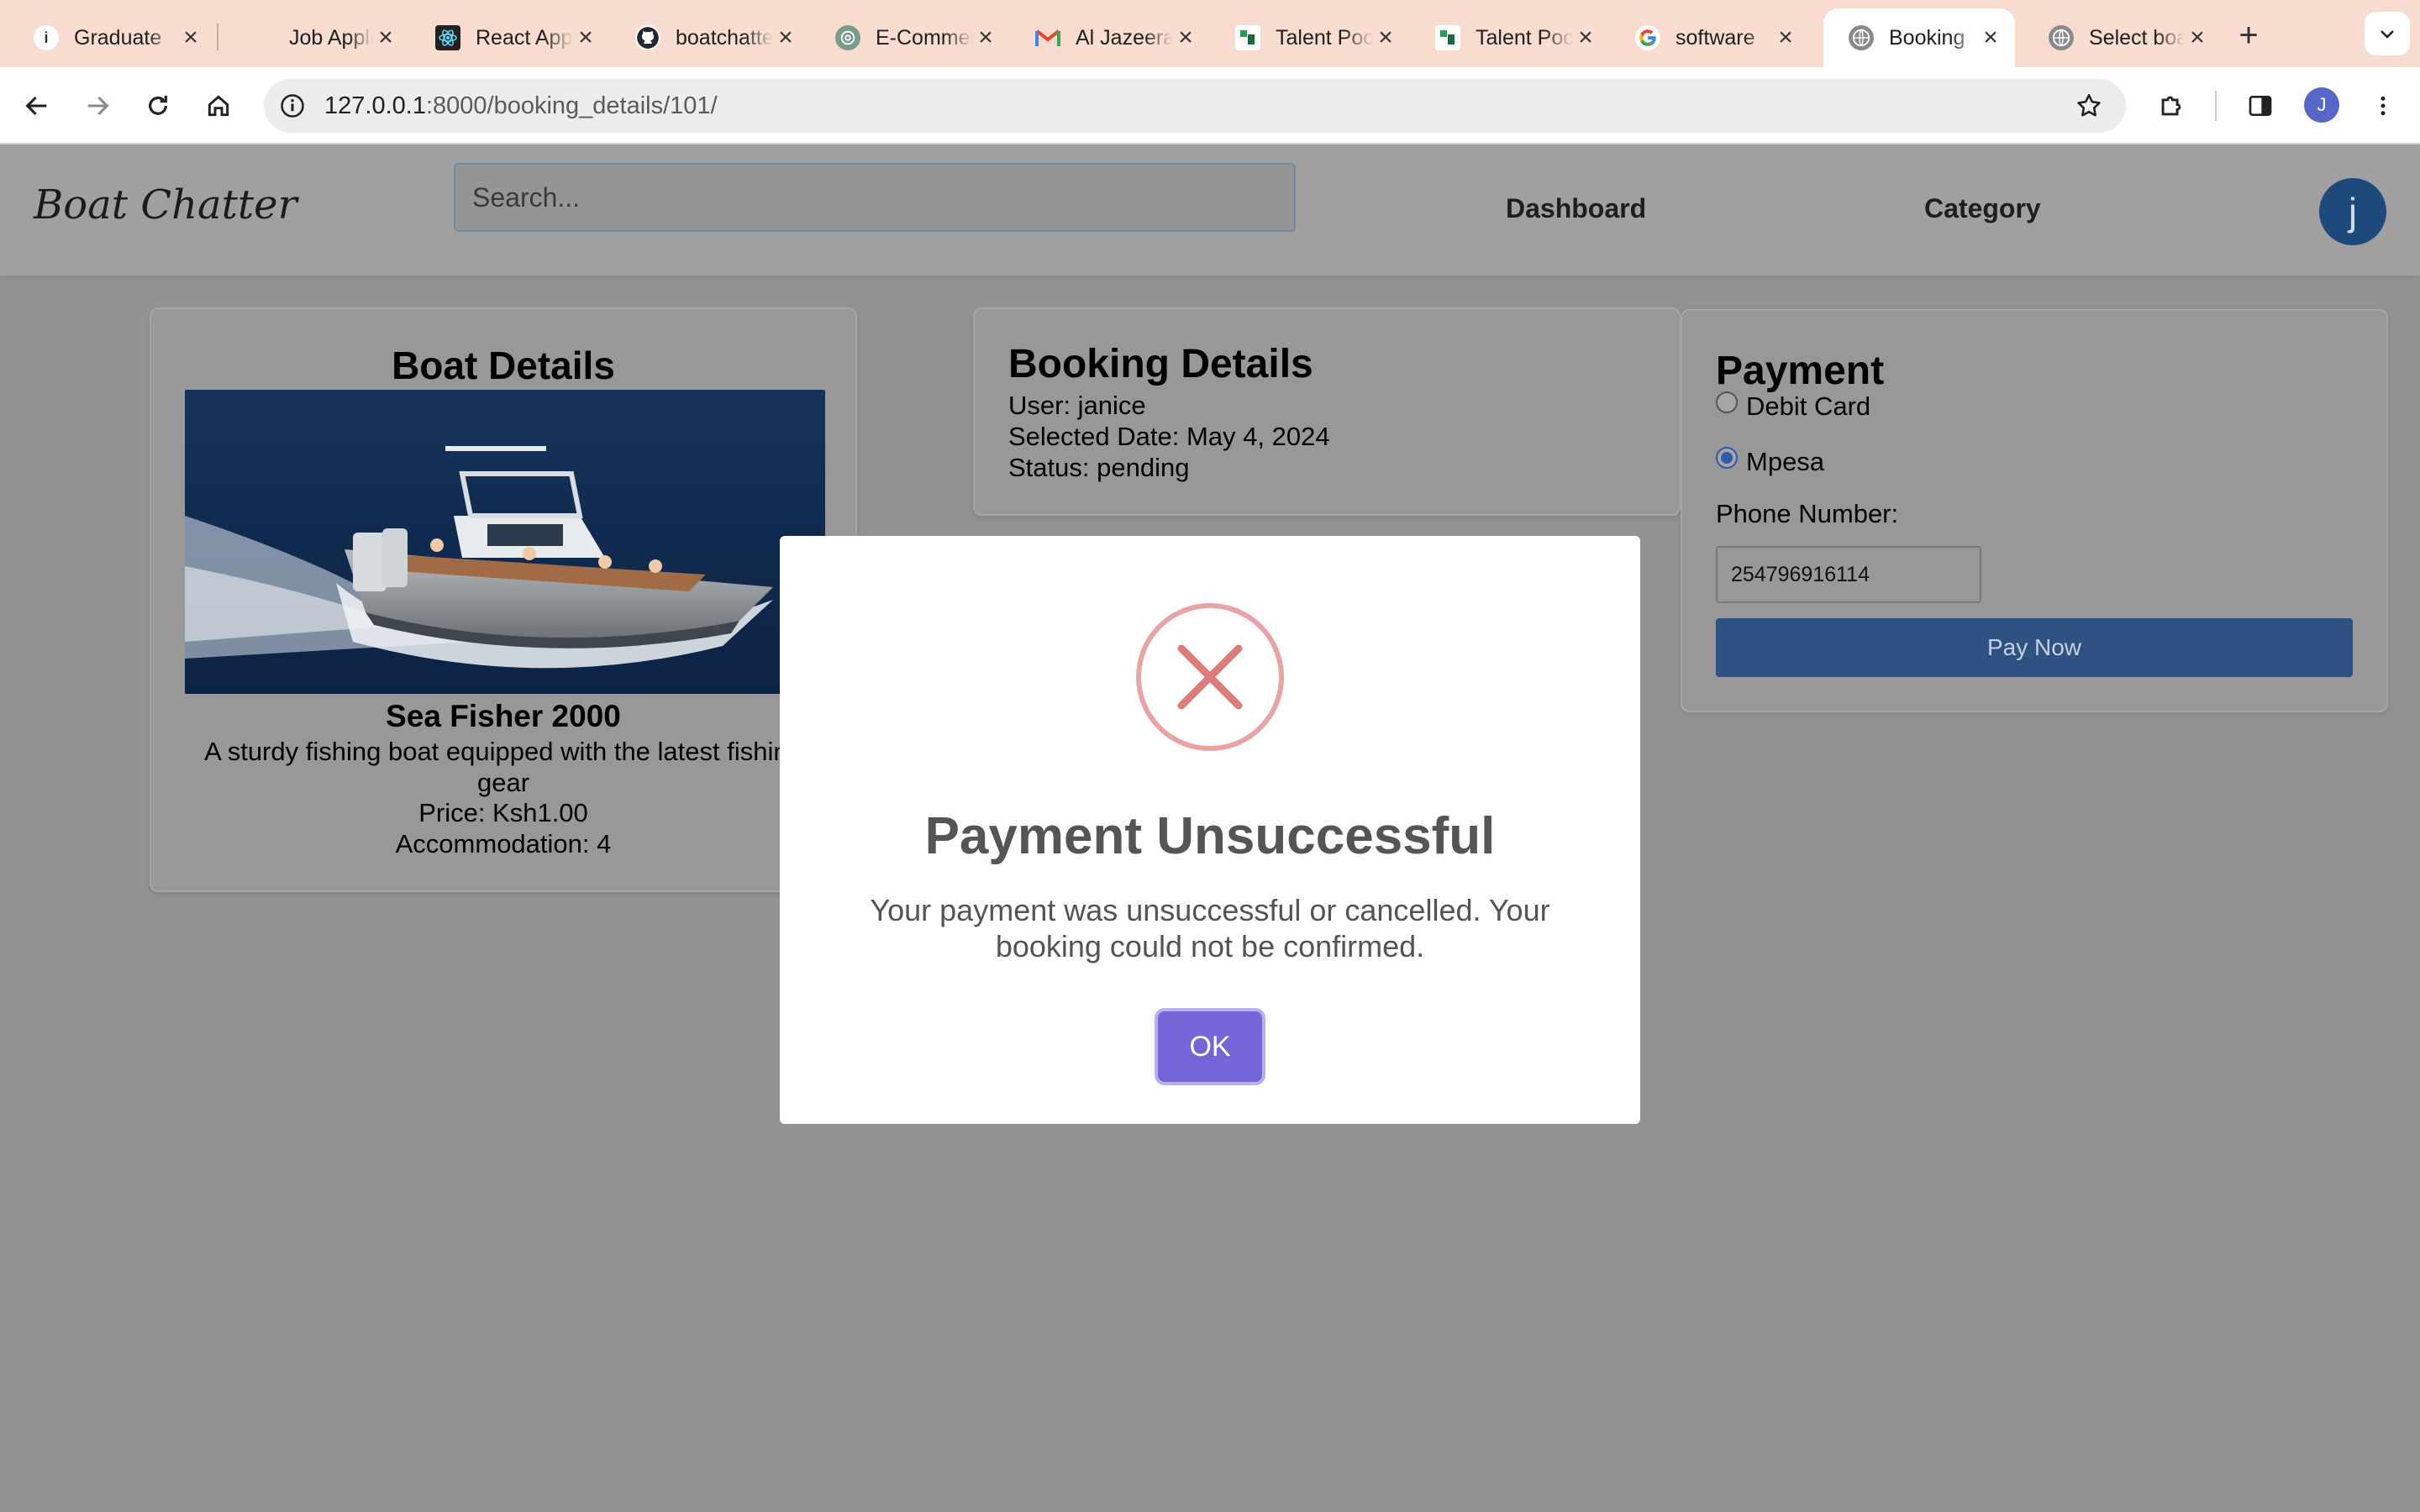 The image size is (2420, 1512). Describe the element at coordinates (2383, 106) in the screenshot. I see `kebab-menu-icon` at that location.